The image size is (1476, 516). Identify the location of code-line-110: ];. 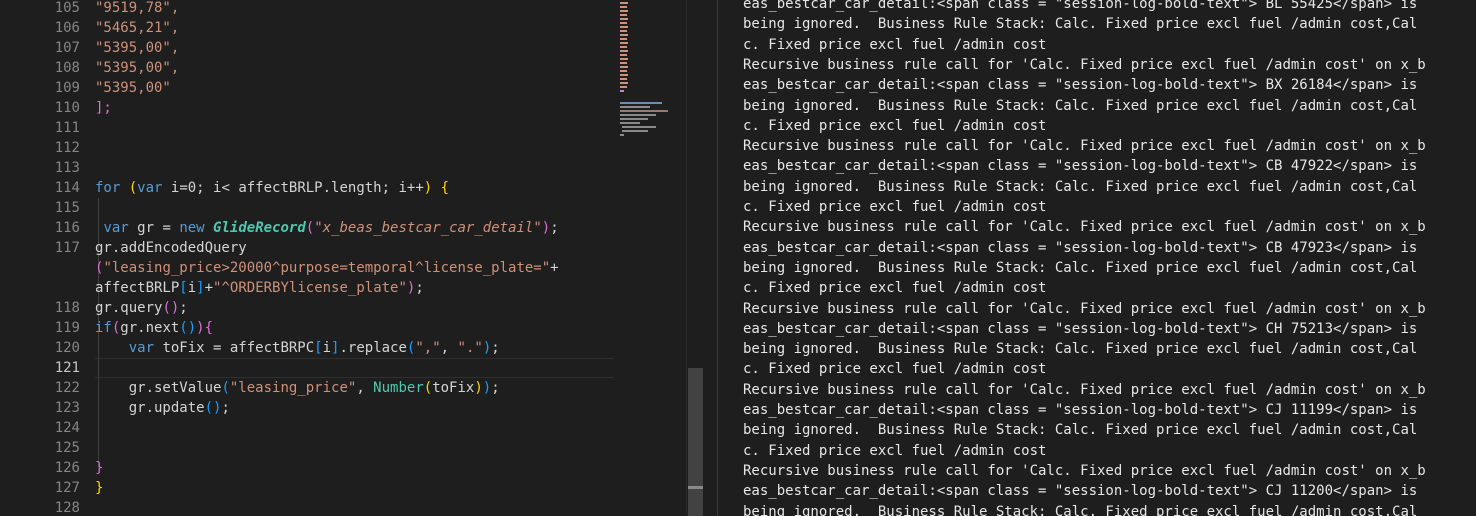
(103, 108).